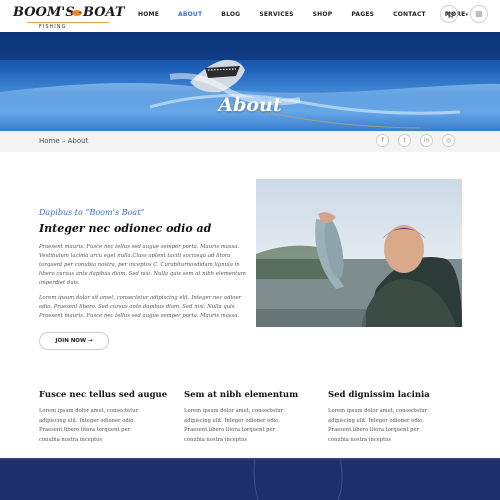  What do you see at coordinates (276, 14) in the screenshot?
I see `nav-services: SERVICES` at bounding box center [276, 14].